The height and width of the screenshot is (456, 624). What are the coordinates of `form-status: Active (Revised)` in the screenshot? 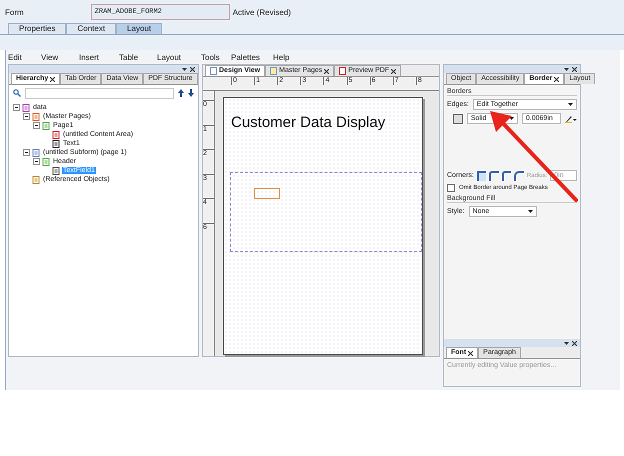 It's located at (261, 12).